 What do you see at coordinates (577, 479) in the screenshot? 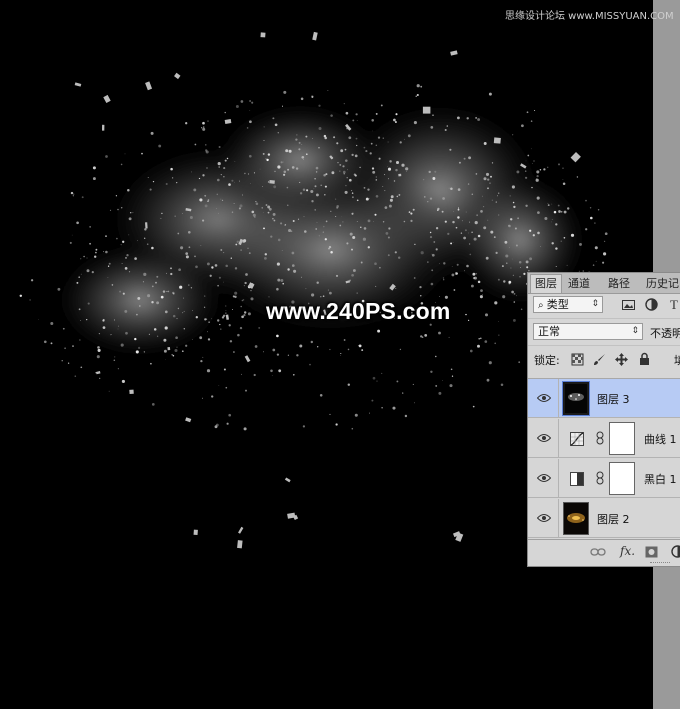
I see `black-white-adjustment-icon` at bounding box center [577, 479].